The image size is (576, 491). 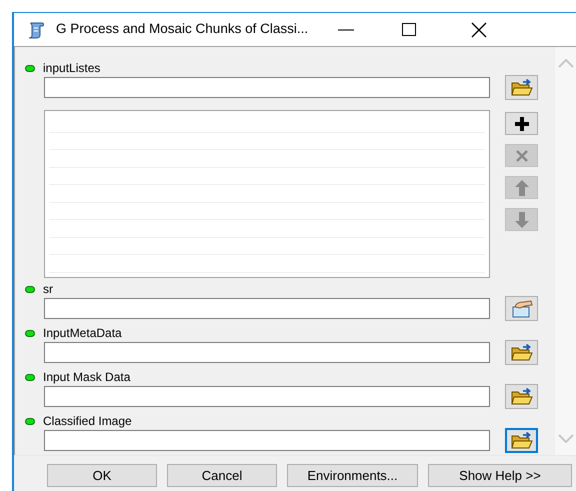 What do you see at coordinates (87, 421) in the screenshot?
I see `parameter-label: Classified Image` at bounding box center [87, 421].